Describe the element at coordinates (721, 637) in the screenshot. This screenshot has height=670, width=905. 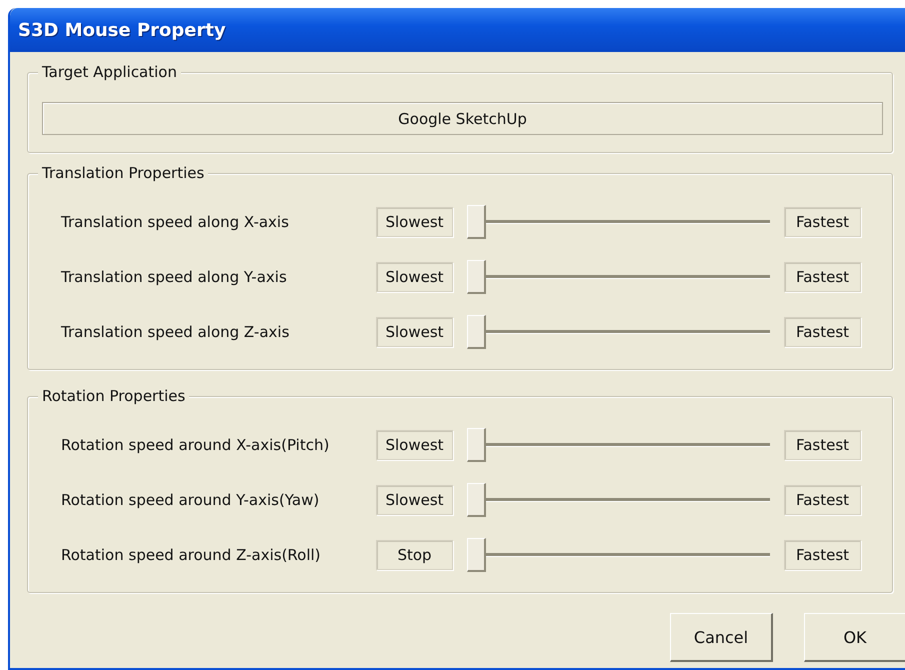
I see `cancel-button: Cancel` at that location.